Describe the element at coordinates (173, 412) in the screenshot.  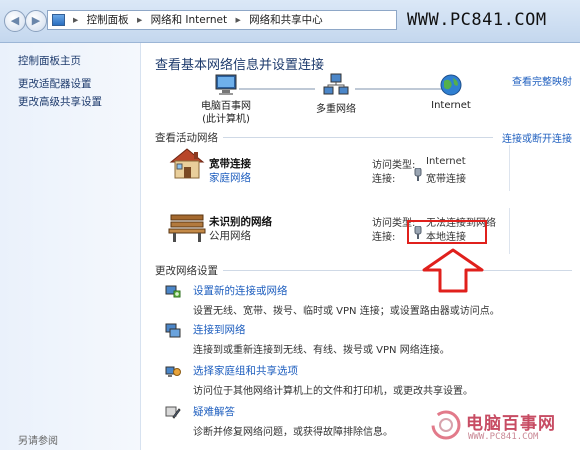
I see `troubleshoot-icon` at that location.